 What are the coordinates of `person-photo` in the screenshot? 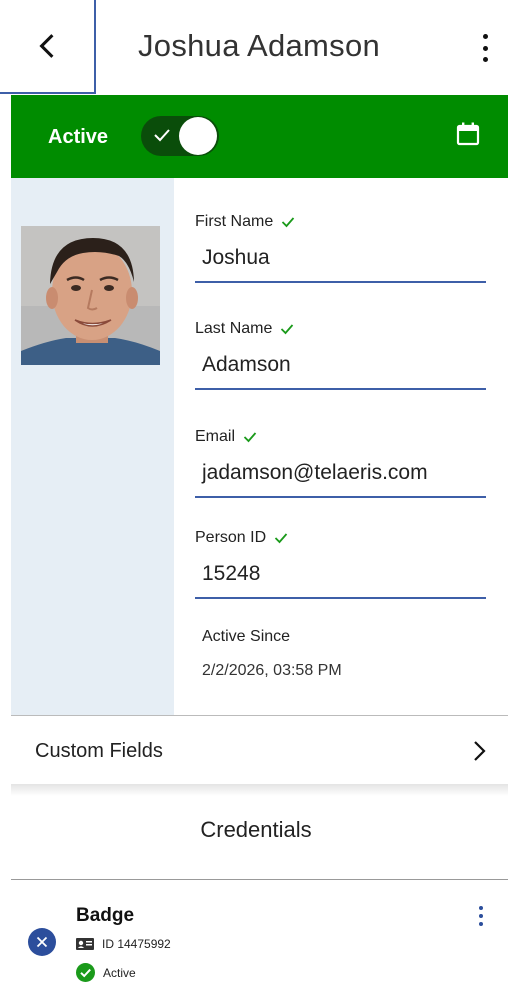 It's located at (90, 295).